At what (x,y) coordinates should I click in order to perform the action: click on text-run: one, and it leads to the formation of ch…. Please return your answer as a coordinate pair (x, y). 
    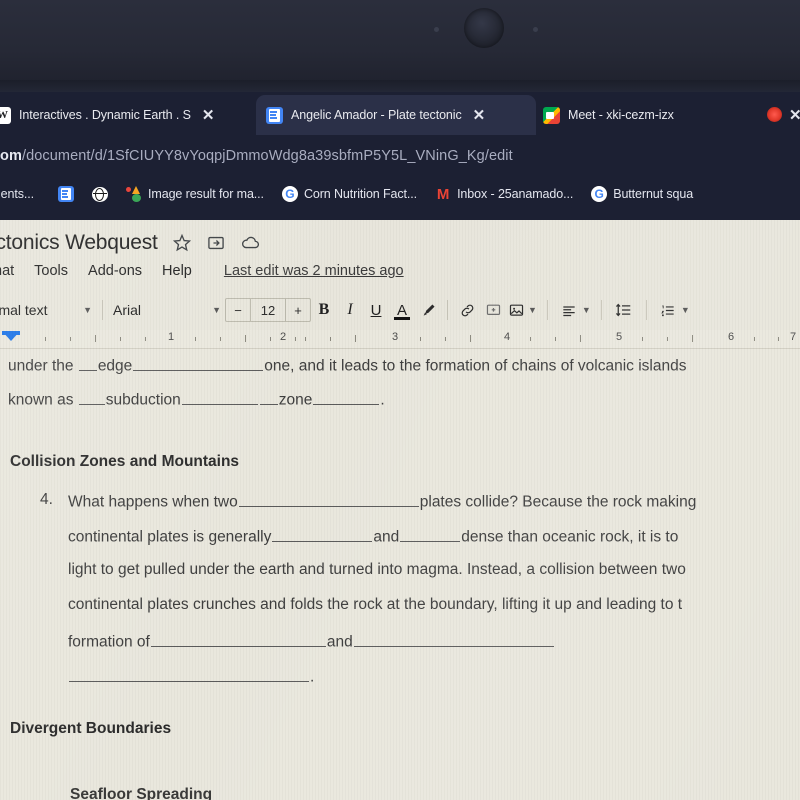
    Looking at the image, I should click on (475, 366).